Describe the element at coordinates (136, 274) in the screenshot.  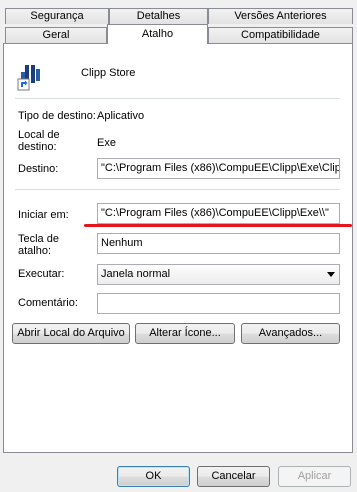
I see `run-select-value: Janela normal` at that location.